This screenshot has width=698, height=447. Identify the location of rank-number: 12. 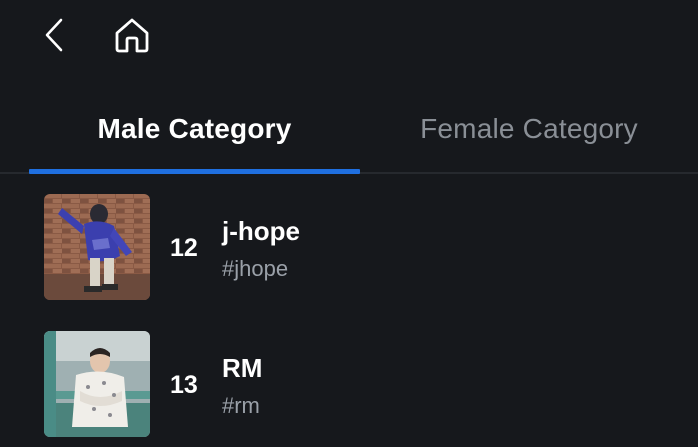
(184, 248).